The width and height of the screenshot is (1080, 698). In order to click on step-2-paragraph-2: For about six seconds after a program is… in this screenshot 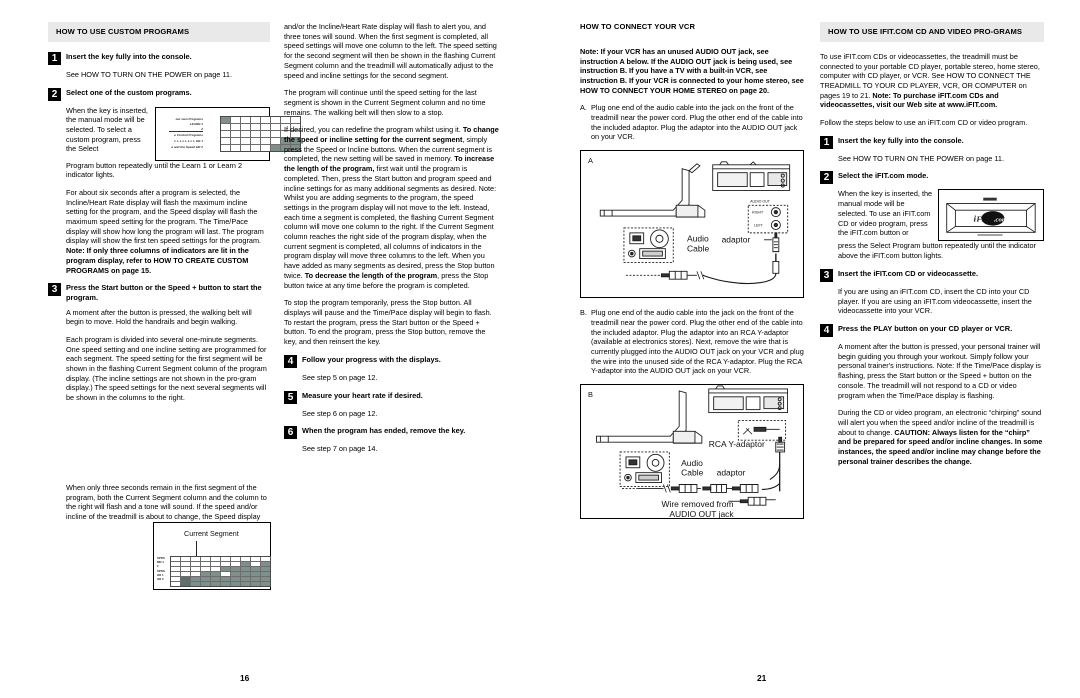, I will do `click(168, 231)`.